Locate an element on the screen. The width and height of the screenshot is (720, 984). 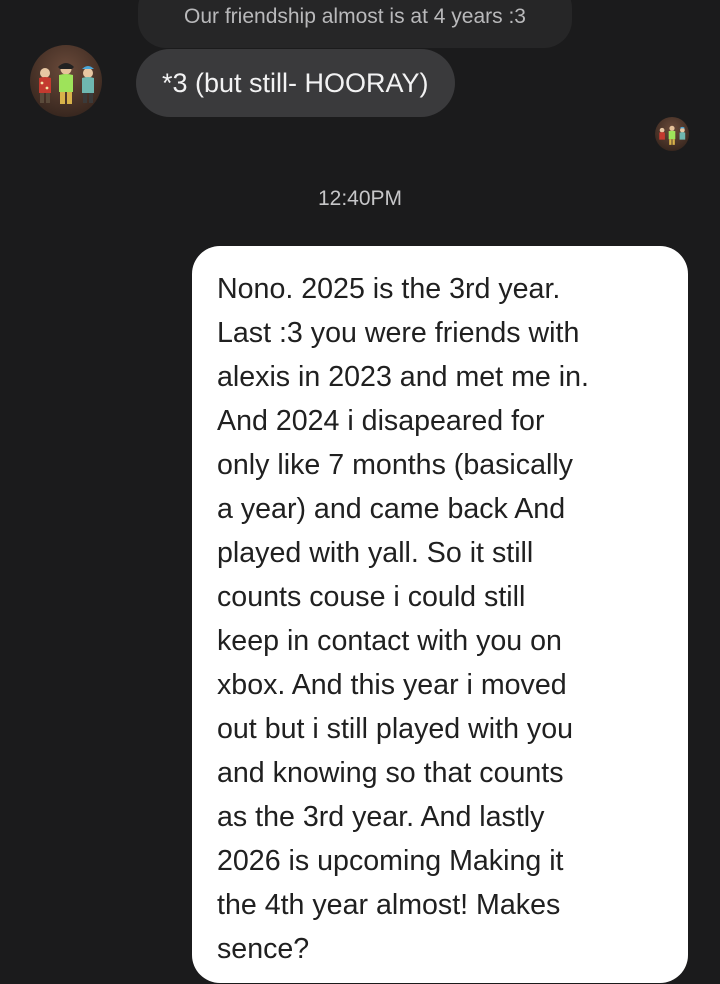
outgoing-message-line: only like 7 months (basically is located at coordinates (395, 465).